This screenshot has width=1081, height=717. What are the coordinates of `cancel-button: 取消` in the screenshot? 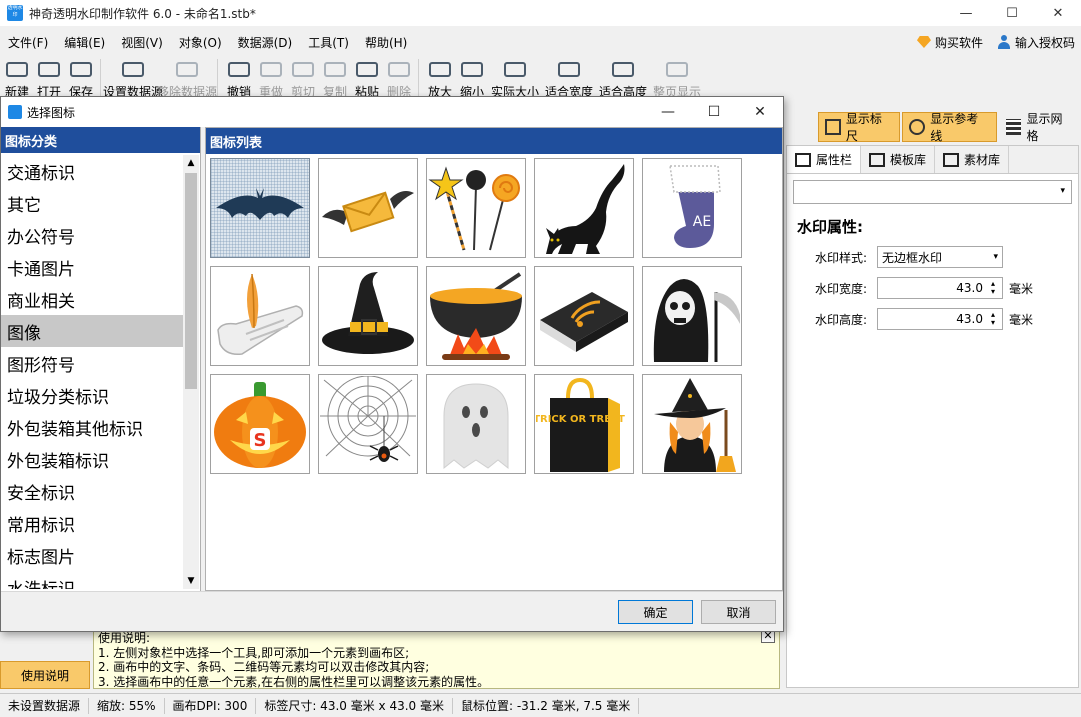 It's located at (738, 612).